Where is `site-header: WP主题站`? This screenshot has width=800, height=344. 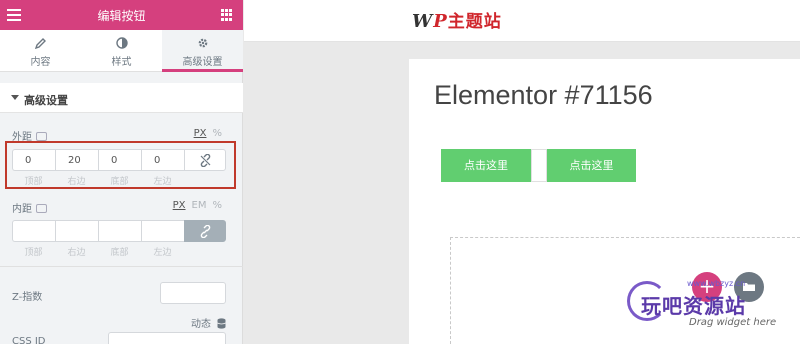
site-header: WP主题站 is located at coordinates (522, 21).